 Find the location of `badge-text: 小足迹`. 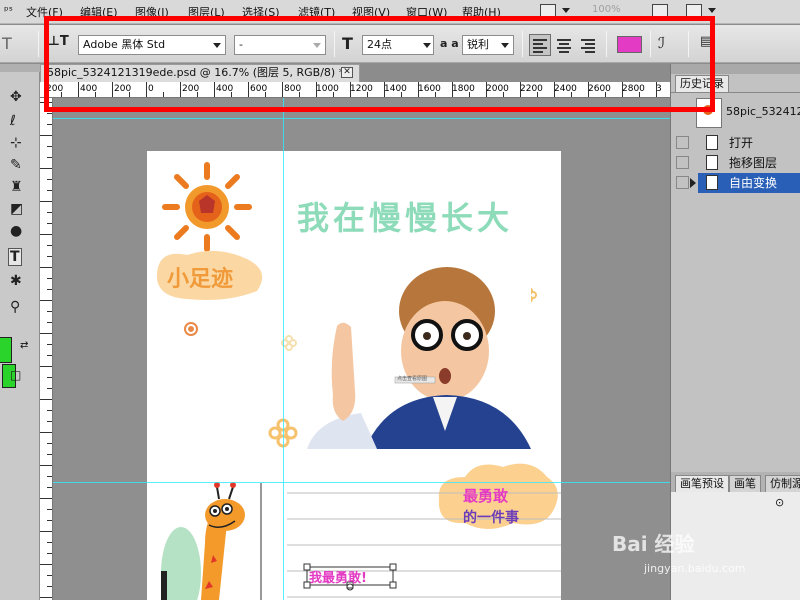

badge-text: 小足迹 is located at coordinates (200, 277).